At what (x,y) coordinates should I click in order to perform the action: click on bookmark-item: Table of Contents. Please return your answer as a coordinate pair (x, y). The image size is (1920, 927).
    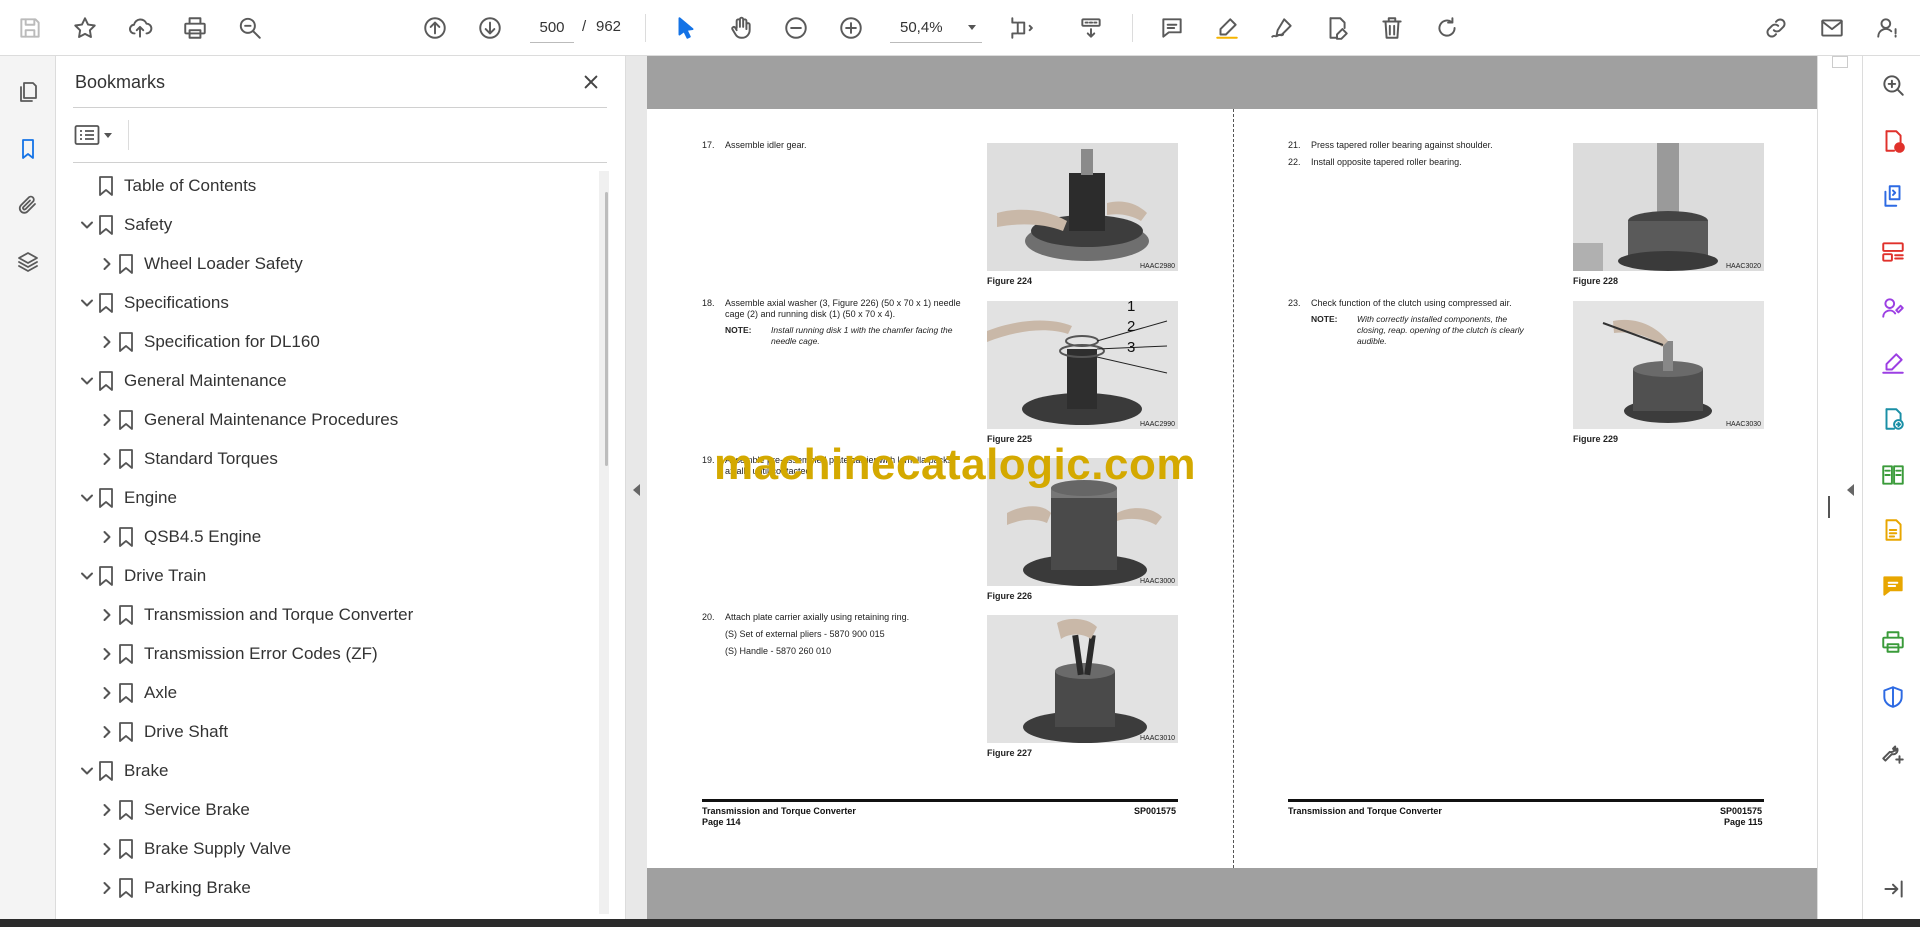
    Looking at the image, I should click on (326, 186).